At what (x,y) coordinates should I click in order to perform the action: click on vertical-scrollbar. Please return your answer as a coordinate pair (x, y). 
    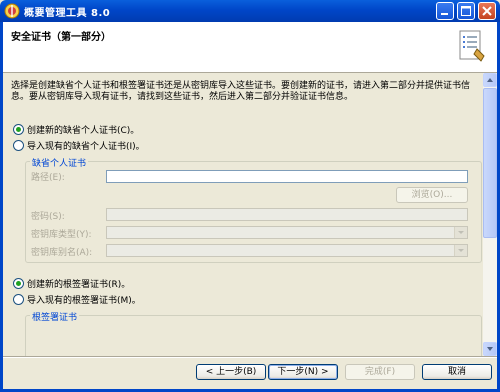
    Looking at the image, I should click on (490, 214).